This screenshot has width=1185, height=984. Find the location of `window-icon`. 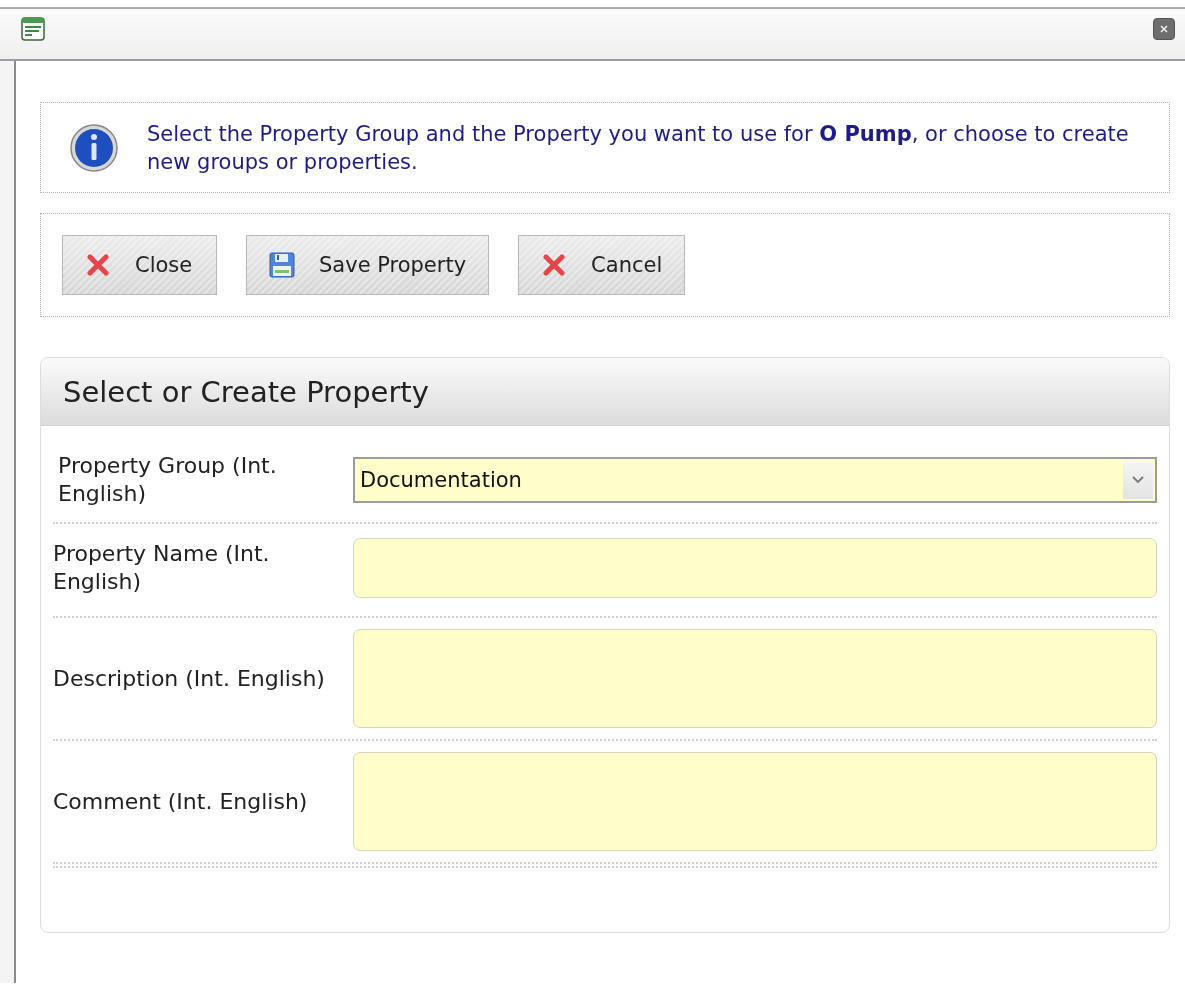

window-icon is located at coordinates (33, 29).